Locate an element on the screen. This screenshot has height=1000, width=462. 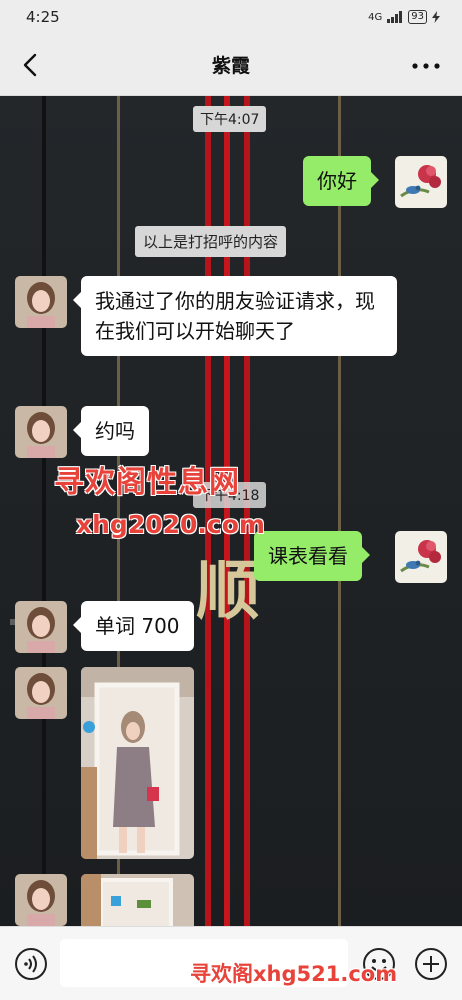
watermark-site-url: xhg2020.com is located at coordinates (170, 524).